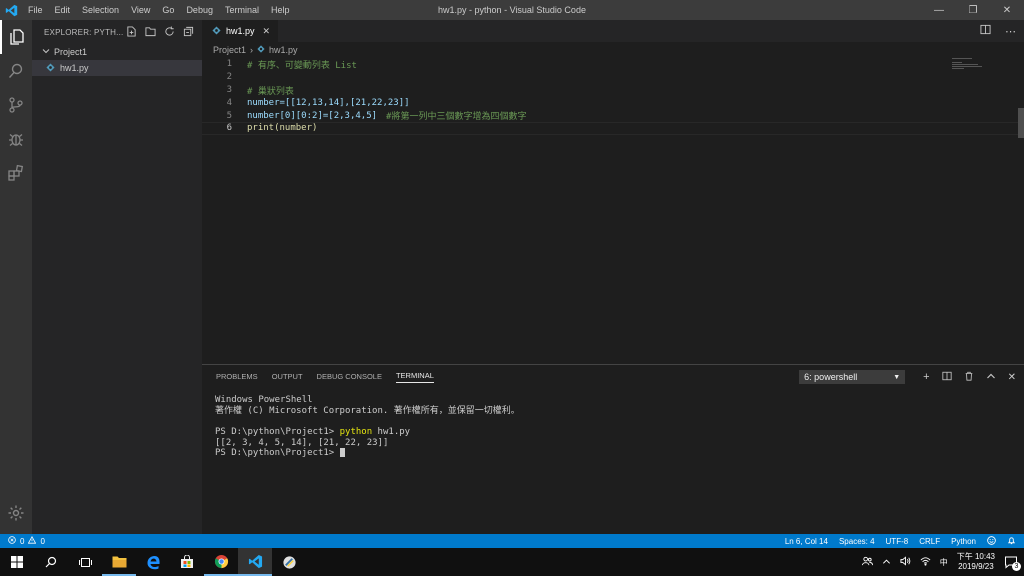 The image size is (1024, 576). I want to click on language-mode: Python, so click(963, 541).